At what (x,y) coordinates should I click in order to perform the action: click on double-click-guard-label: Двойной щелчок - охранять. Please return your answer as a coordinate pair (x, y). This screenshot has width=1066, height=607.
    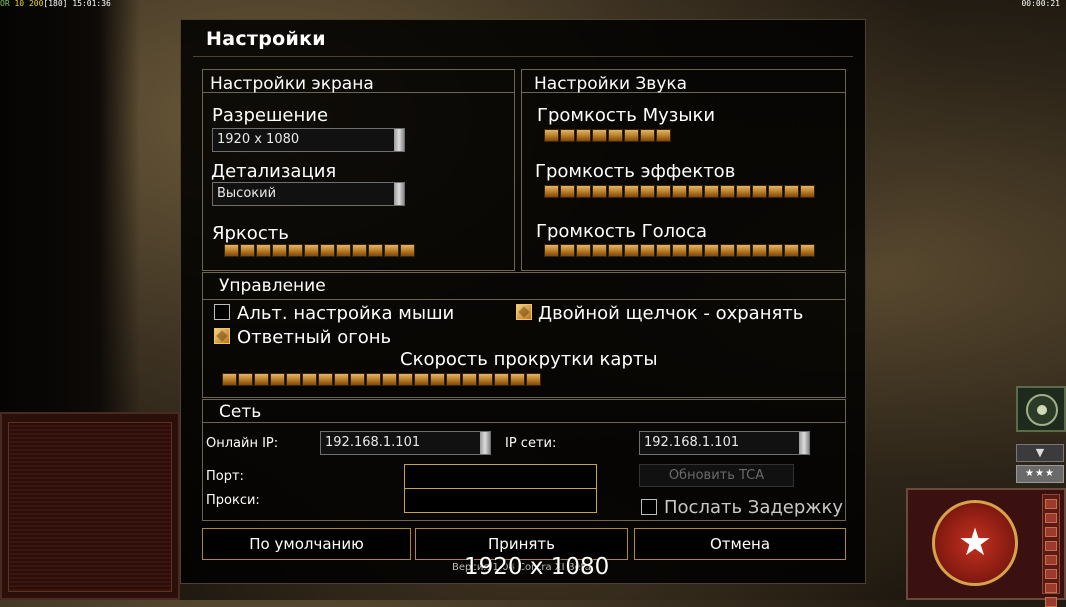
    Looking at the image, I should click on (671, 313).